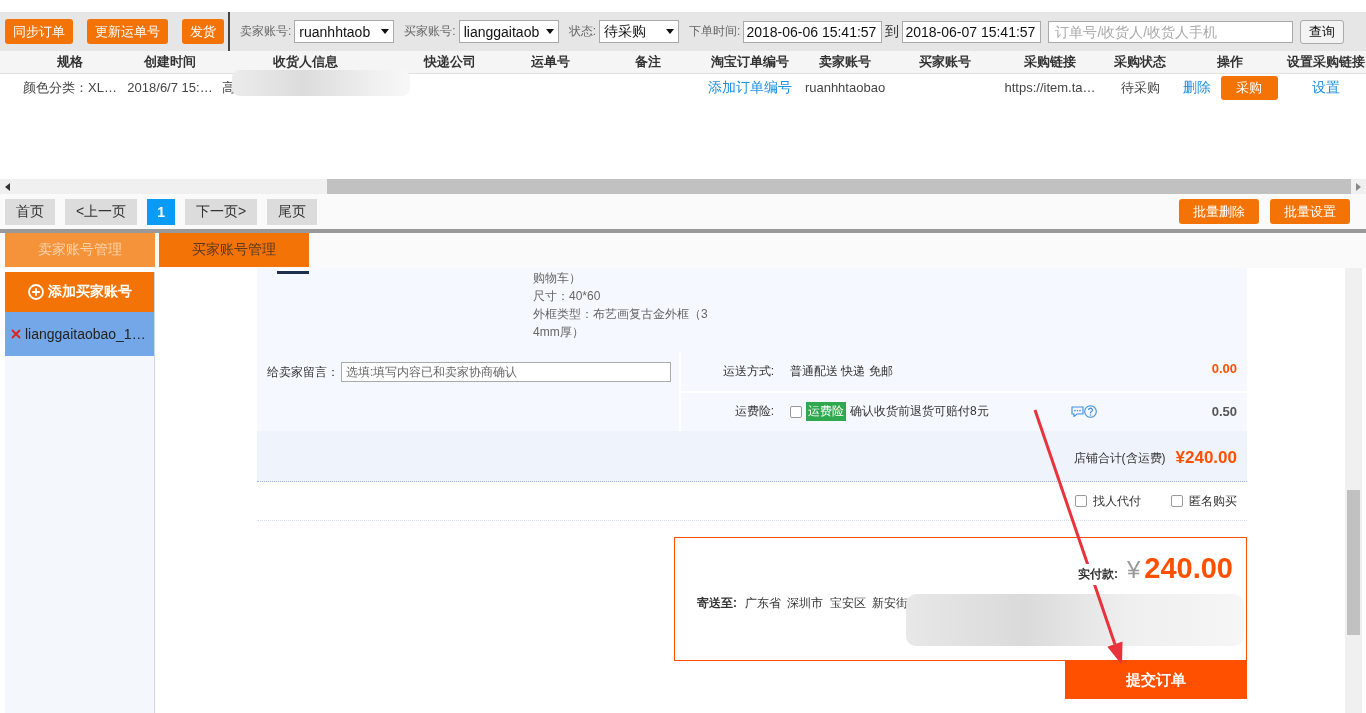 This screenshot has height=713, width=1366. What do you see at coordinates (305, 62) in the screenshot?
I see `column-header: 收货人信息` at bounding box center [305, 62].